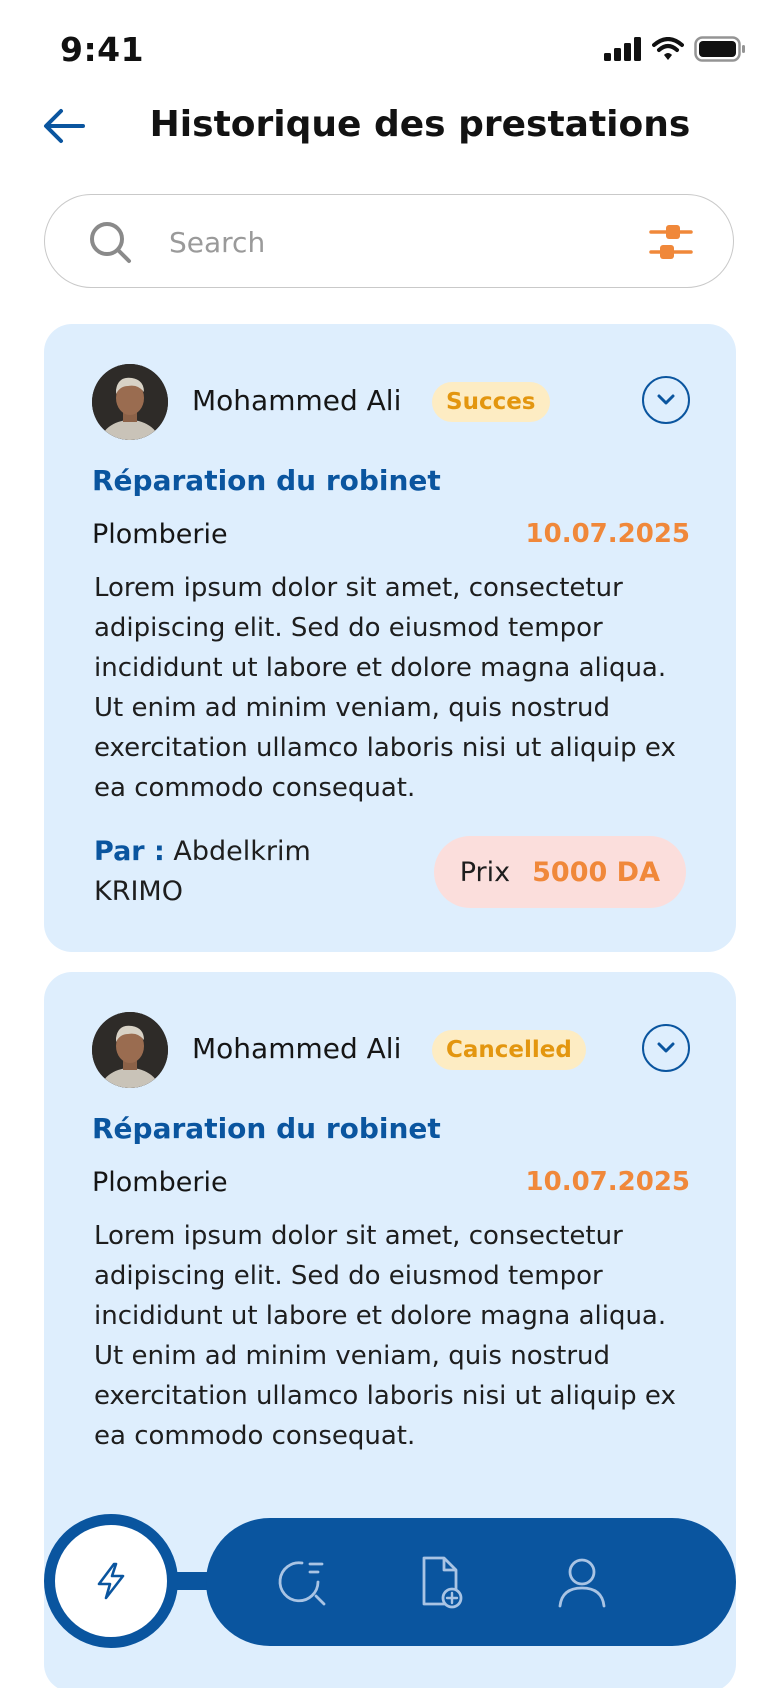 The width and height of the screenshot is (780, 1688). I want to click on bottom-nav, so click(471, 1582).